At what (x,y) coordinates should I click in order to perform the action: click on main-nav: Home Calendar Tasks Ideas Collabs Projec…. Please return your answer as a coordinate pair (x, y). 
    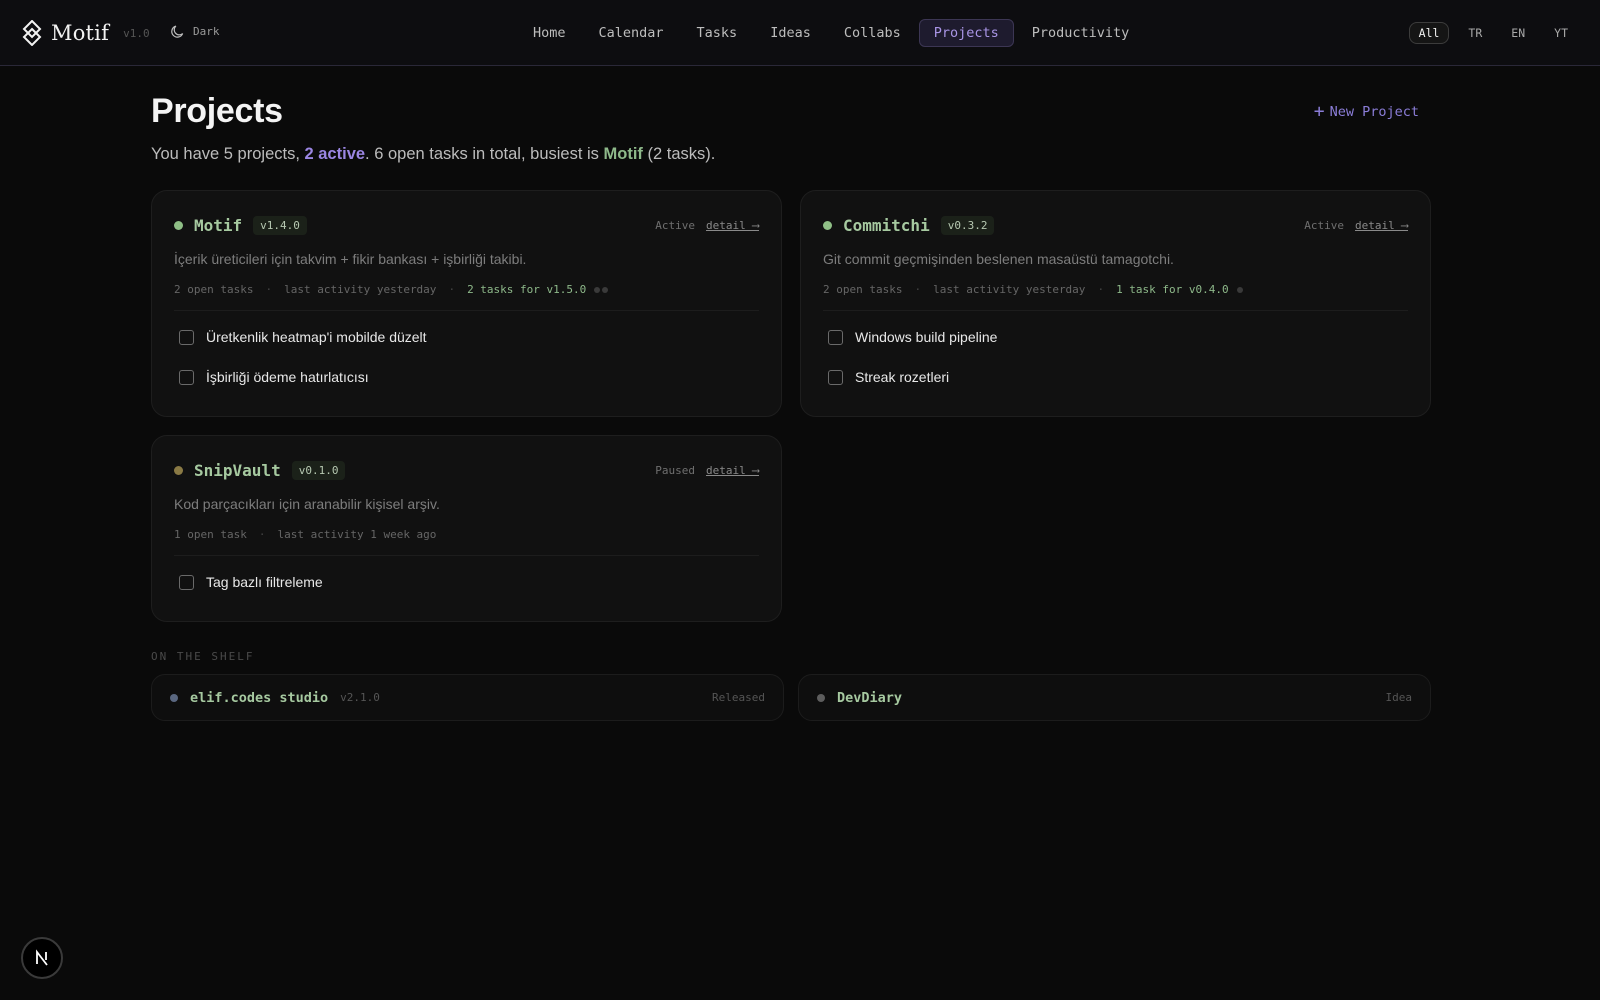
    Looking at the image, I should click on (832, 33).